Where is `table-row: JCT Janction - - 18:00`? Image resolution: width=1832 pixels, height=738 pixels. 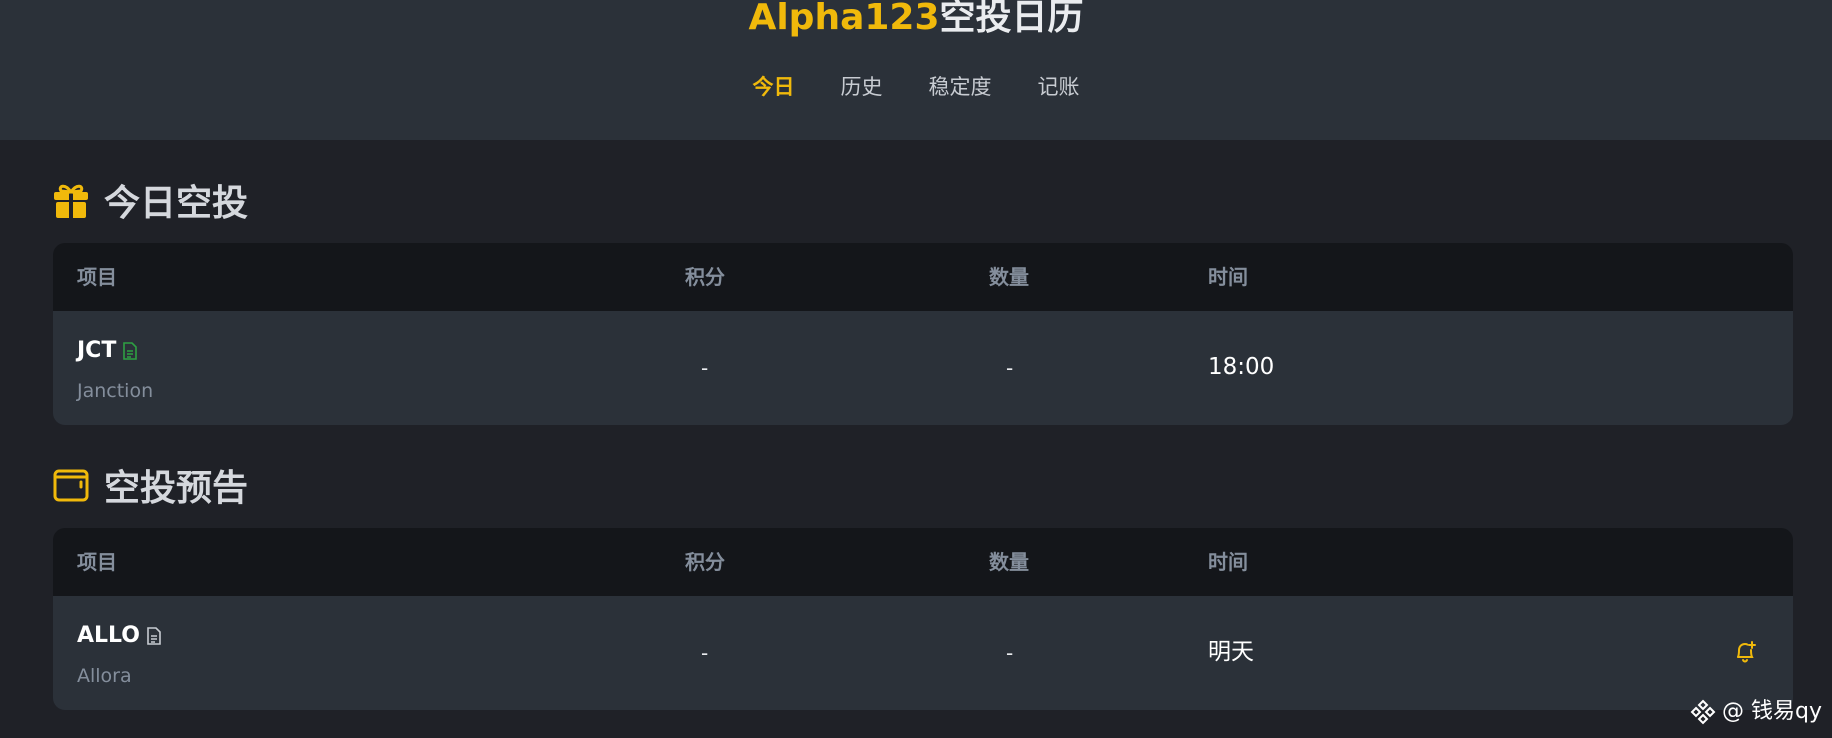 table-row: JCT Janction - - 18:00 is located at coordinates (923, 368).